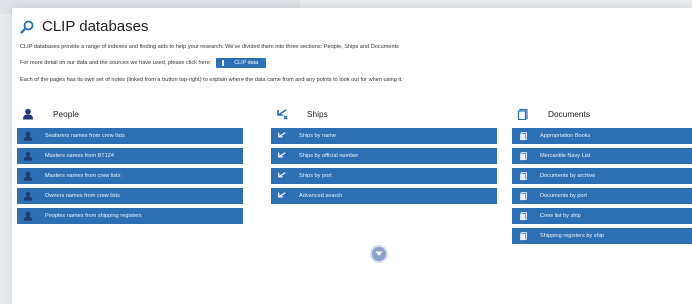 The image size is (692, 304). What do you see at coordinates (317, 114) in the screenshot?
I see `ships-heading-label: Ships` at bounding box center [317, 114].